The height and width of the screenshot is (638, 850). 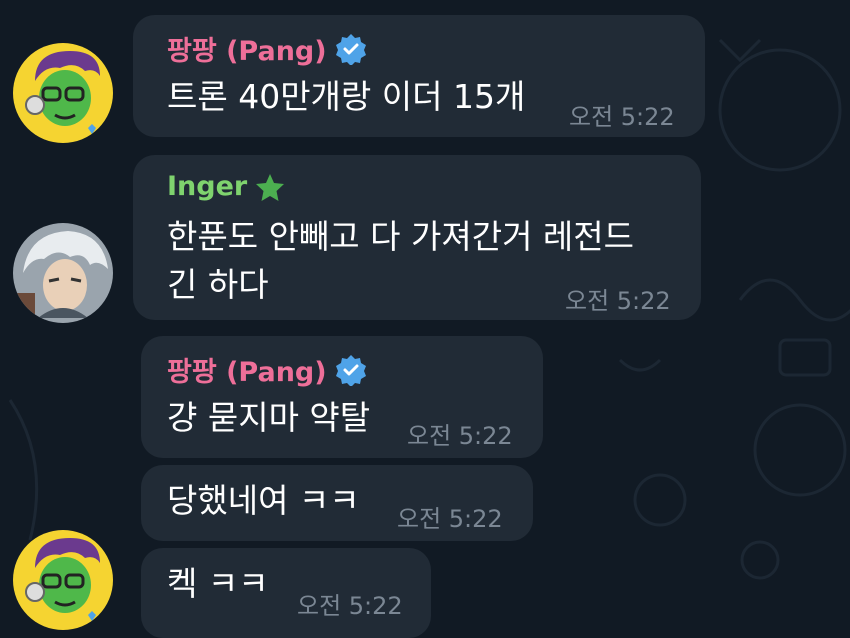 I want to click on sender-name: Inger, so click(x=226, y=186).